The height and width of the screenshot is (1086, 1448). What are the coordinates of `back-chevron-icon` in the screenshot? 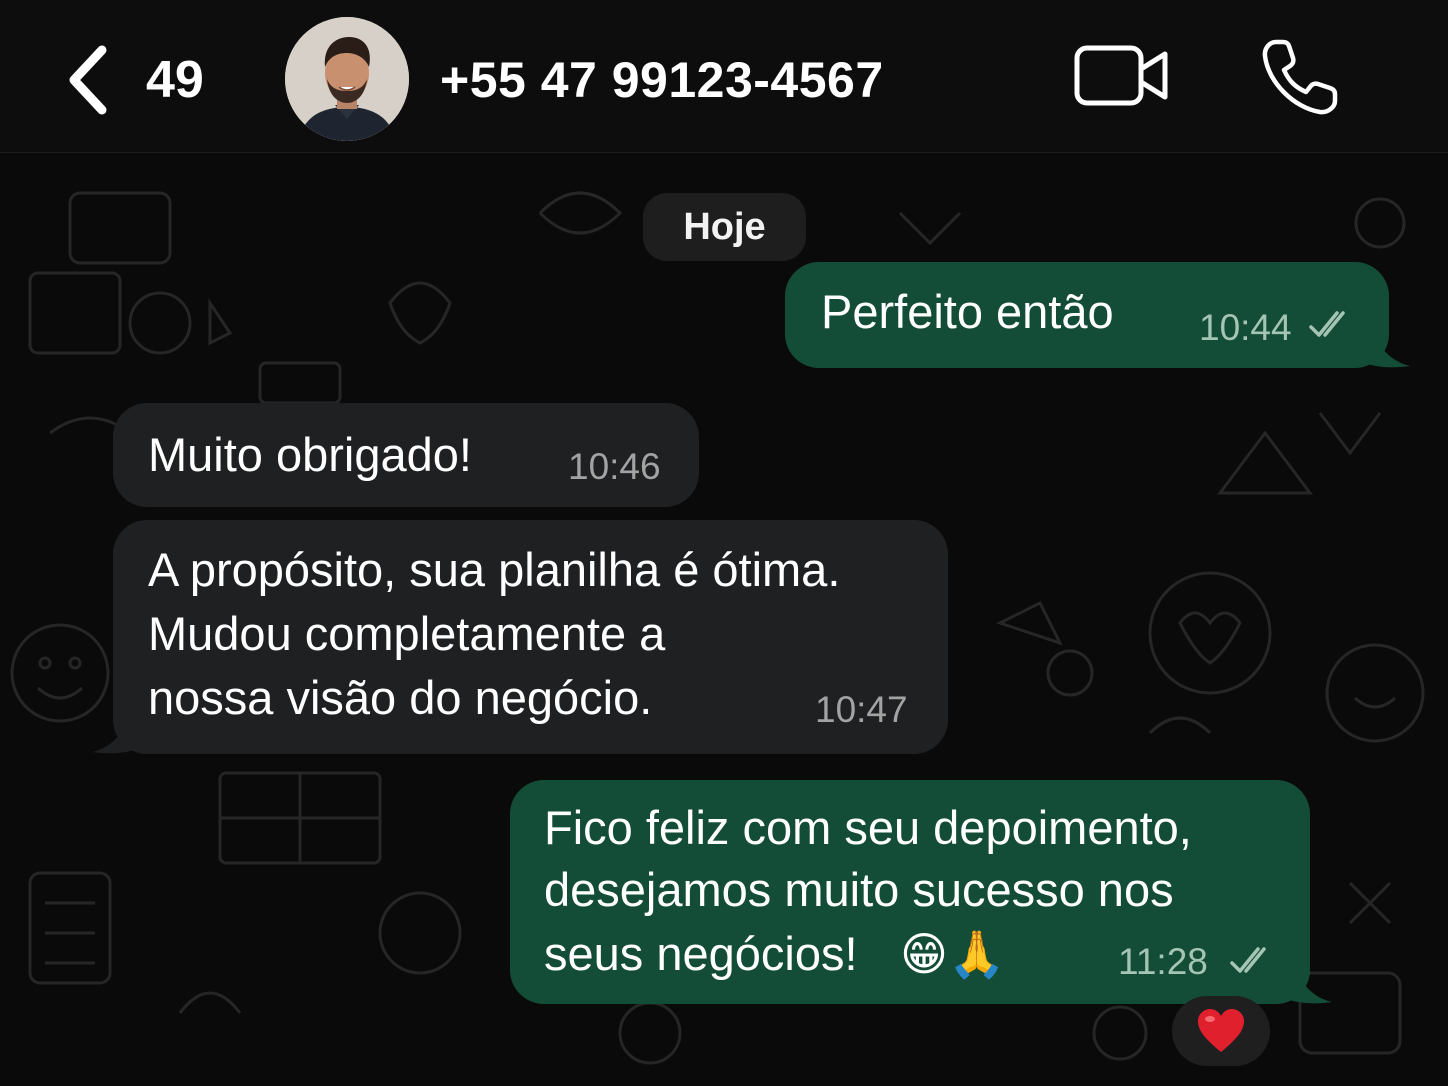 It's located at (88, 80).